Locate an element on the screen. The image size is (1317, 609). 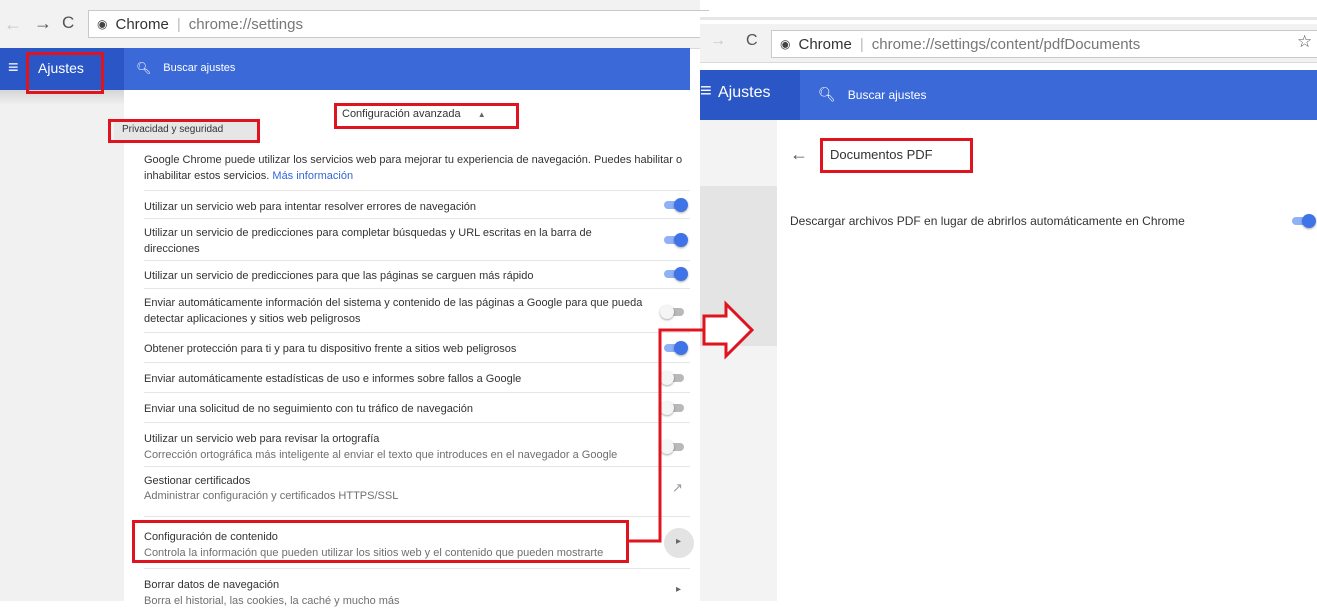
connector-arrowhead is located at coordinates (728, 330).